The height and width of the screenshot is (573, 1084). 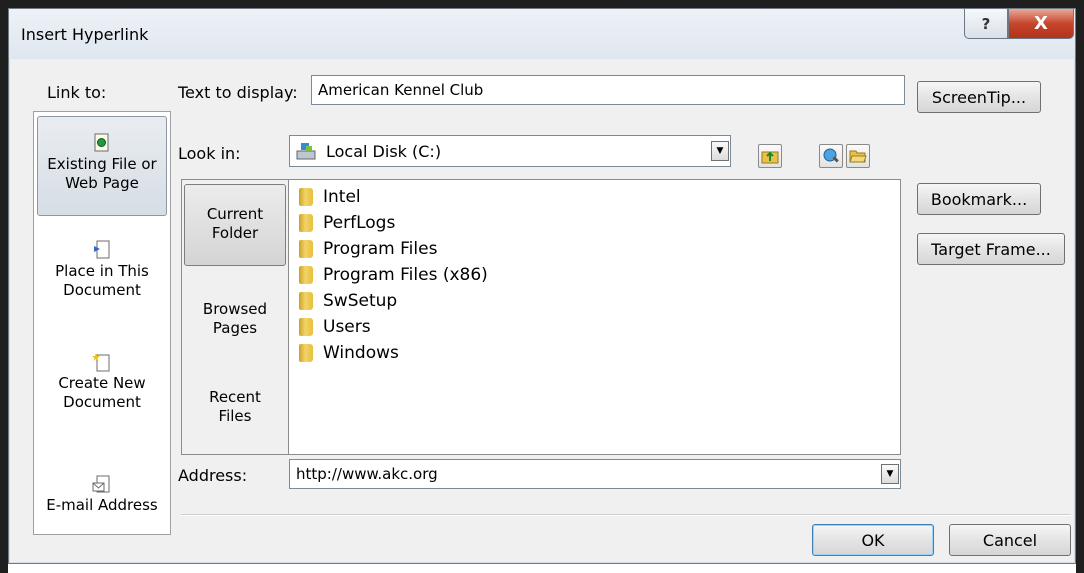 What do you see at coordinates (102, 290) in the screenshot?
I see `link-place-label-line2: Document` at bounding box center [102, 290].